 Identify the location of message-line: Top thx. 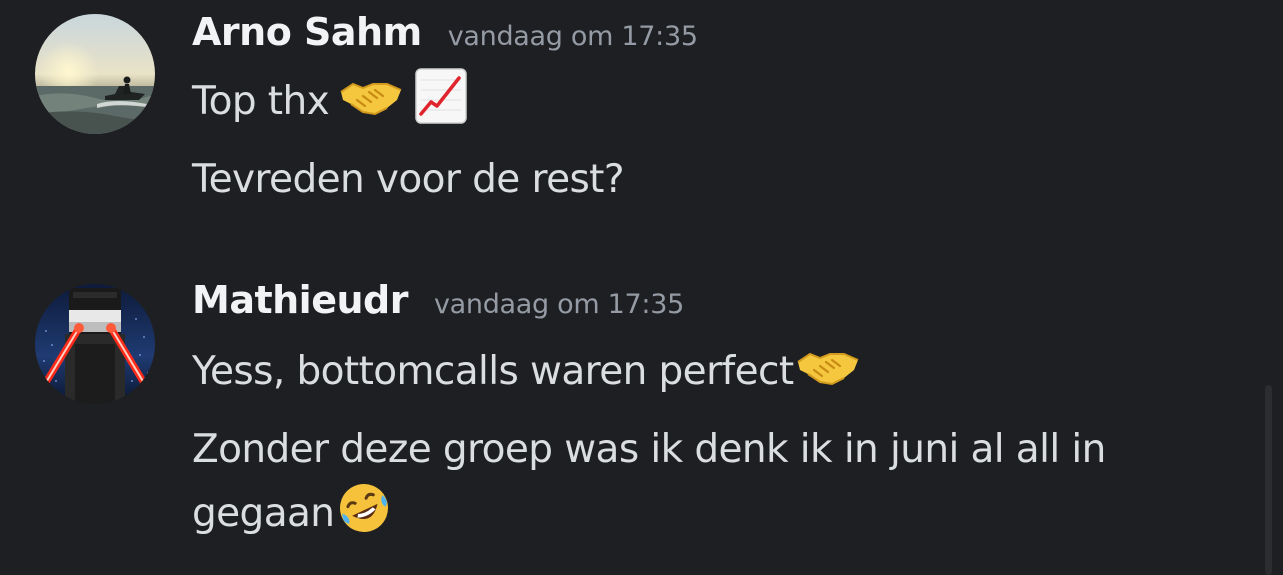
(329, 99).